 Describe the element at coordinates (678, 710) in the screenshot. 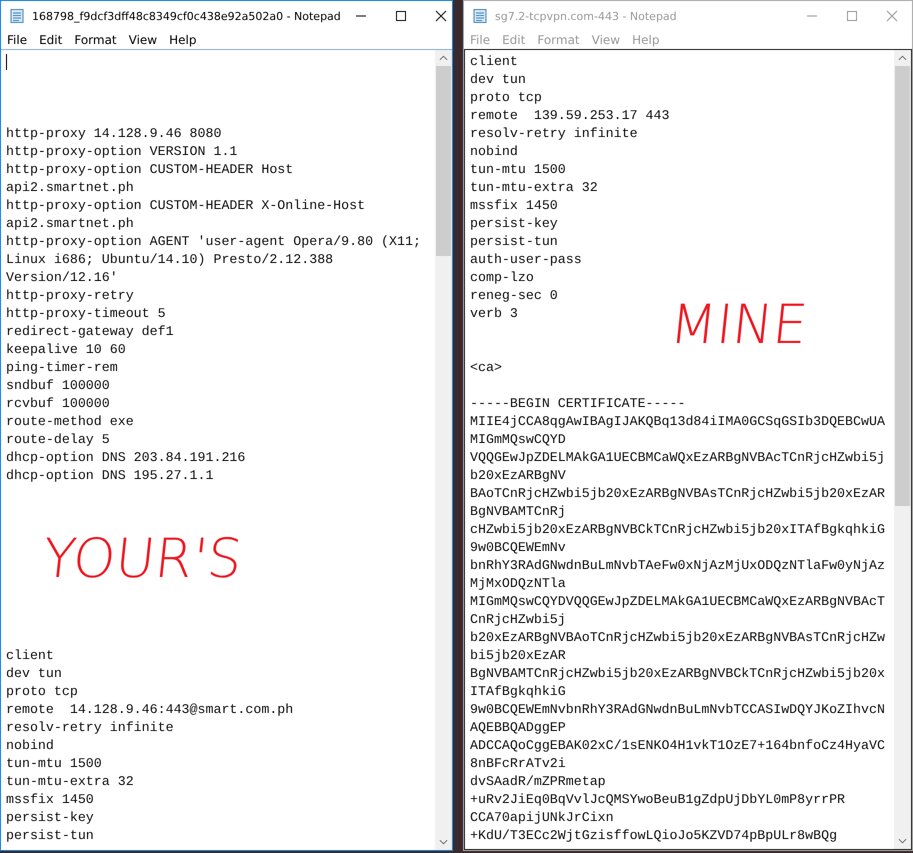

I see `text-line: 9w0BCQEWEmNvbnRhY3RAdGNwdnBuLmNvbTCCASIwDQYJKoZIhvcN` at that location.